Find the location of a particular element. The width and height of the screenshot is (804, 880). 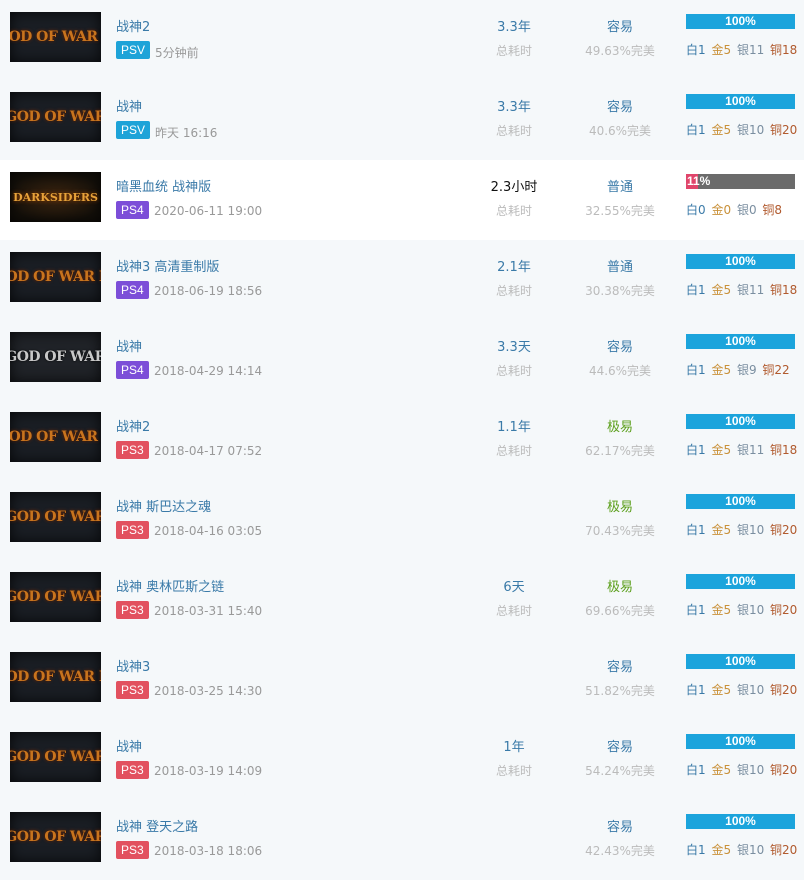

game-cover-logo: GOD OF WAR II is located at coordinates (55, 437).